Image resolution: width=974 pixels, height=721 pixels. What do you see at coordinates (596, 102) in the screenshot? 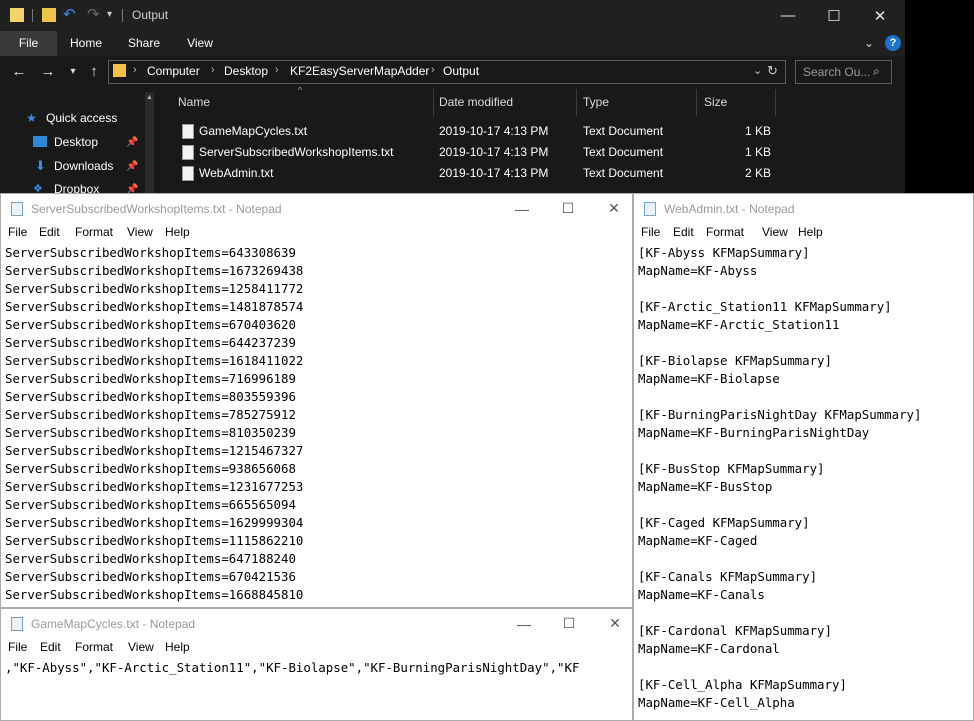
I see `column-header-type: Type` at bounding box center [596, 102].